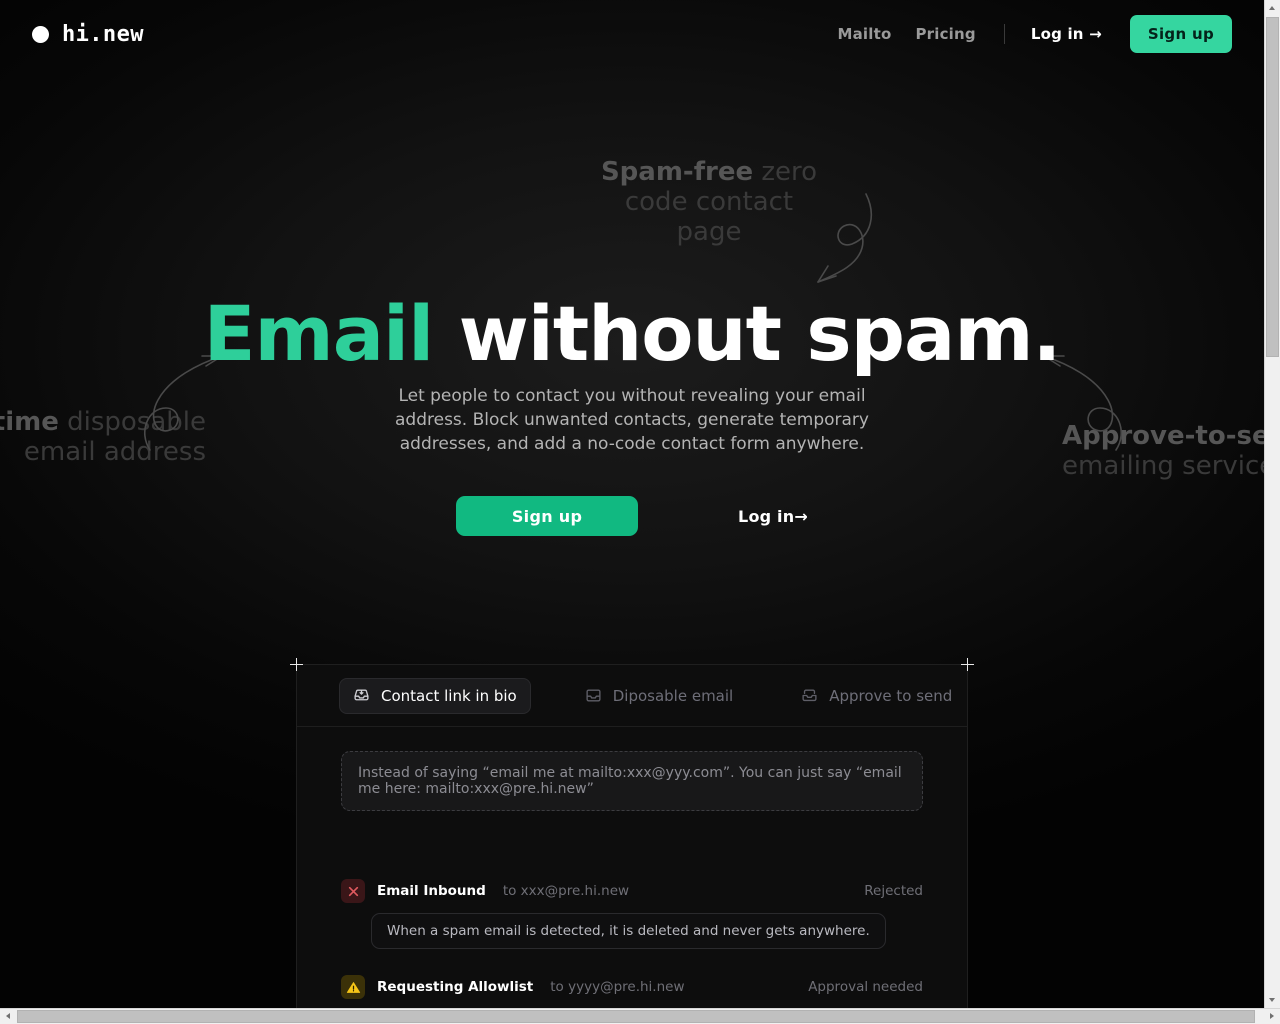 The width and height of the screenshot is (1280, 1024). Describe the element at coordinates (353, 987) in the screenshot. I see `warning-triangle-icon` at that location.